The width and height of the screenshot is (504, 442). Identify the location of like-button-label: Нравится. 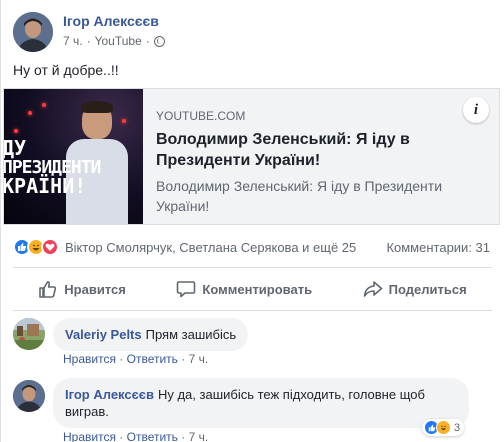
(95, 289).